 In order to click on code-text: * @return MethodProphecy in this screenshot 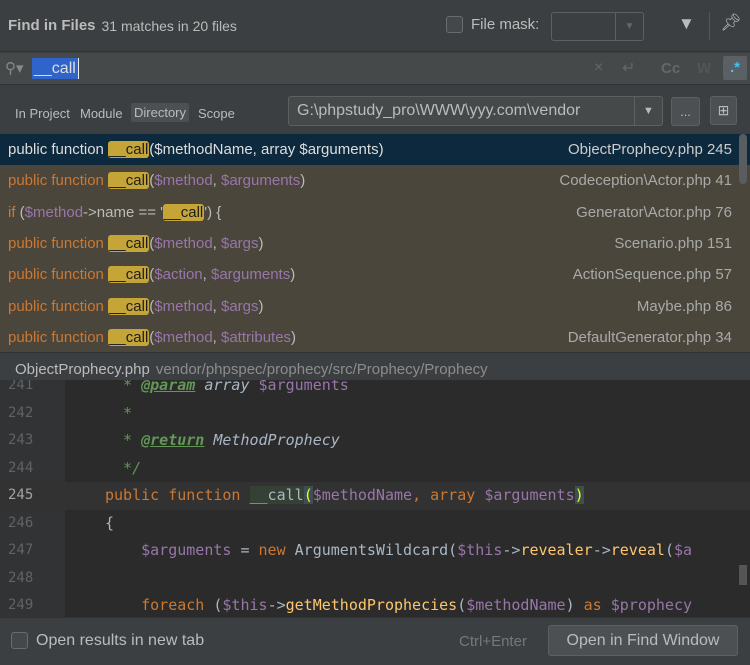, I will do `click(222, 441)`.